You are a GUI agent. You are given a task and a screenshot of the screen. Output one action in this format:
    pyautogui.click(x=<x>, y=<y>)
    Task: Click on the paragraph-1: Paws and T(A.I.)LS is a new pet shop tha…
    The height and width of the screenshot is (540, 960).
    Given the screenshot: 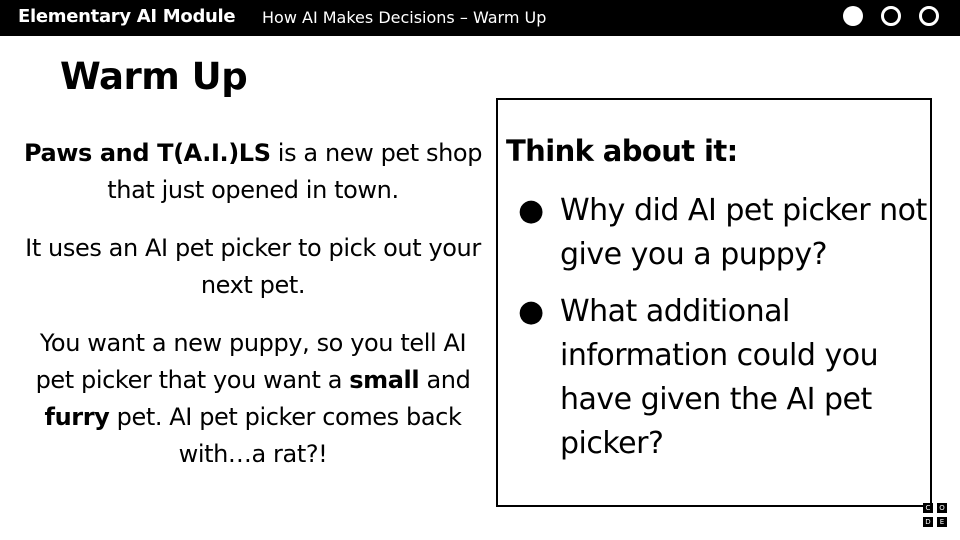 What is the action you would take?
    pyautogui.click(x=253, y=172)
    